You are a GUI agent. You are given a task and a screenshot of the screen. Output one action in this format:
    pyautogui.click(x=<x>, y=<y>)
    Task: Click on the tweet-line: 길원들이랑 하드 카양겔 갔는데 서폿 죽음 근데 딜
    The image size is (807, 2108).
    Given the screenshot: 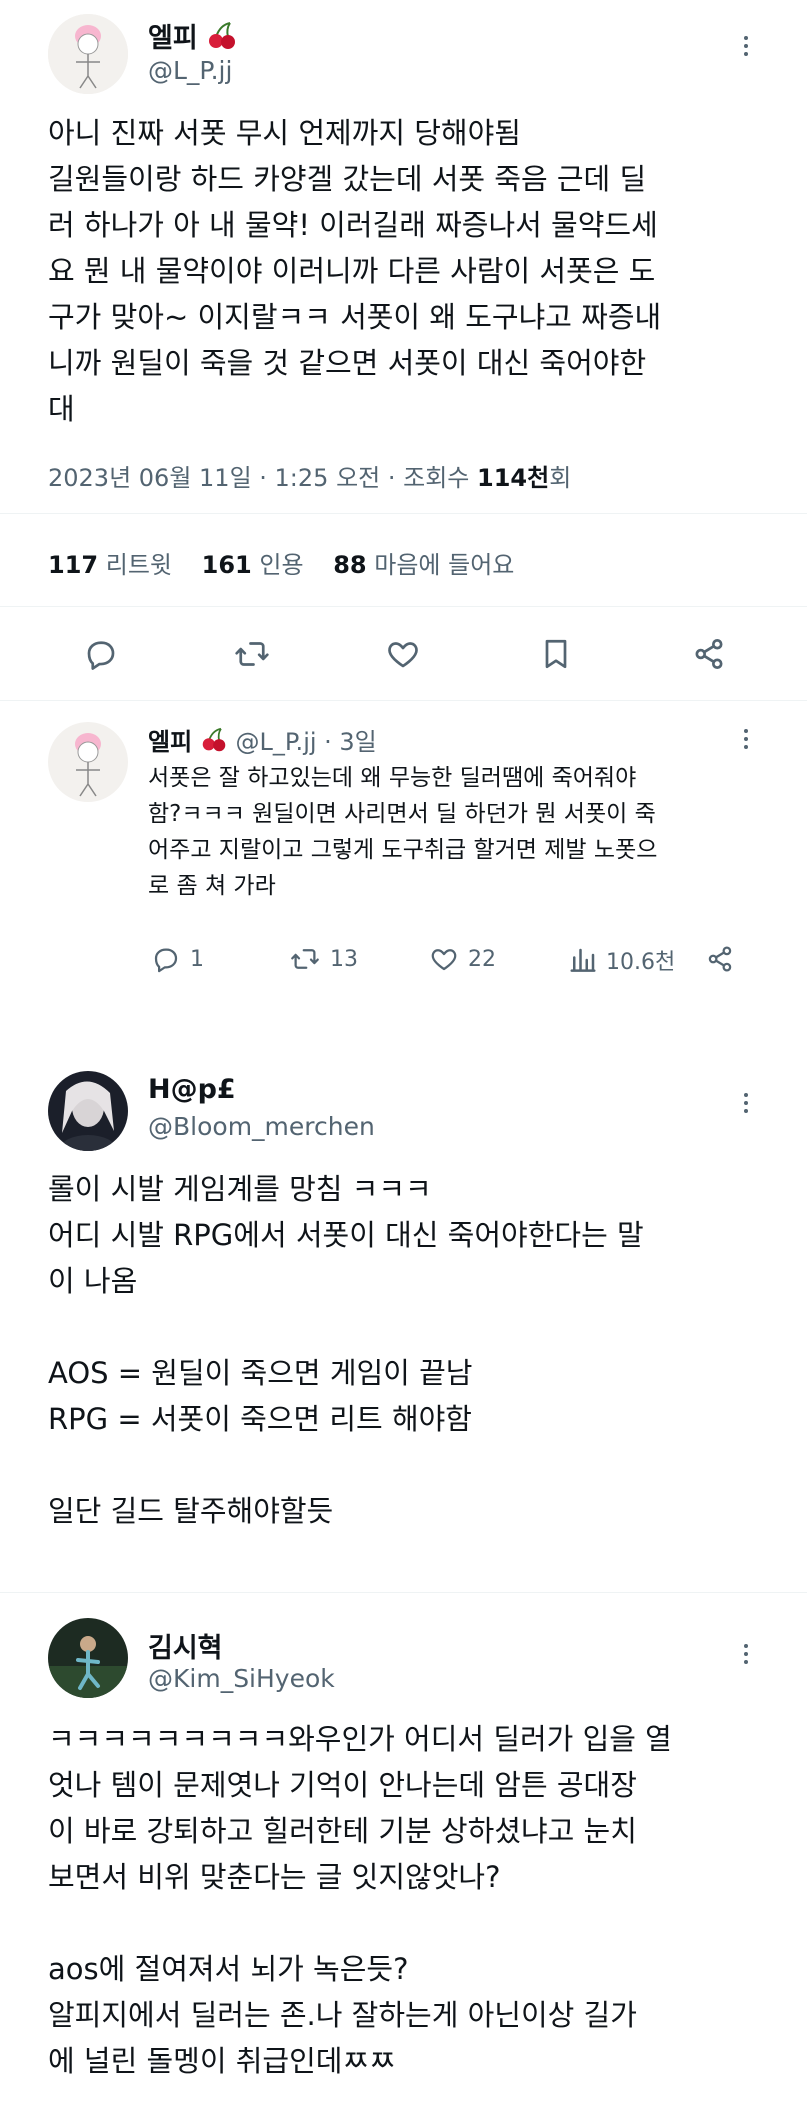 What is the action you would take?
    pyautogui.click(x=347, y=179)
    